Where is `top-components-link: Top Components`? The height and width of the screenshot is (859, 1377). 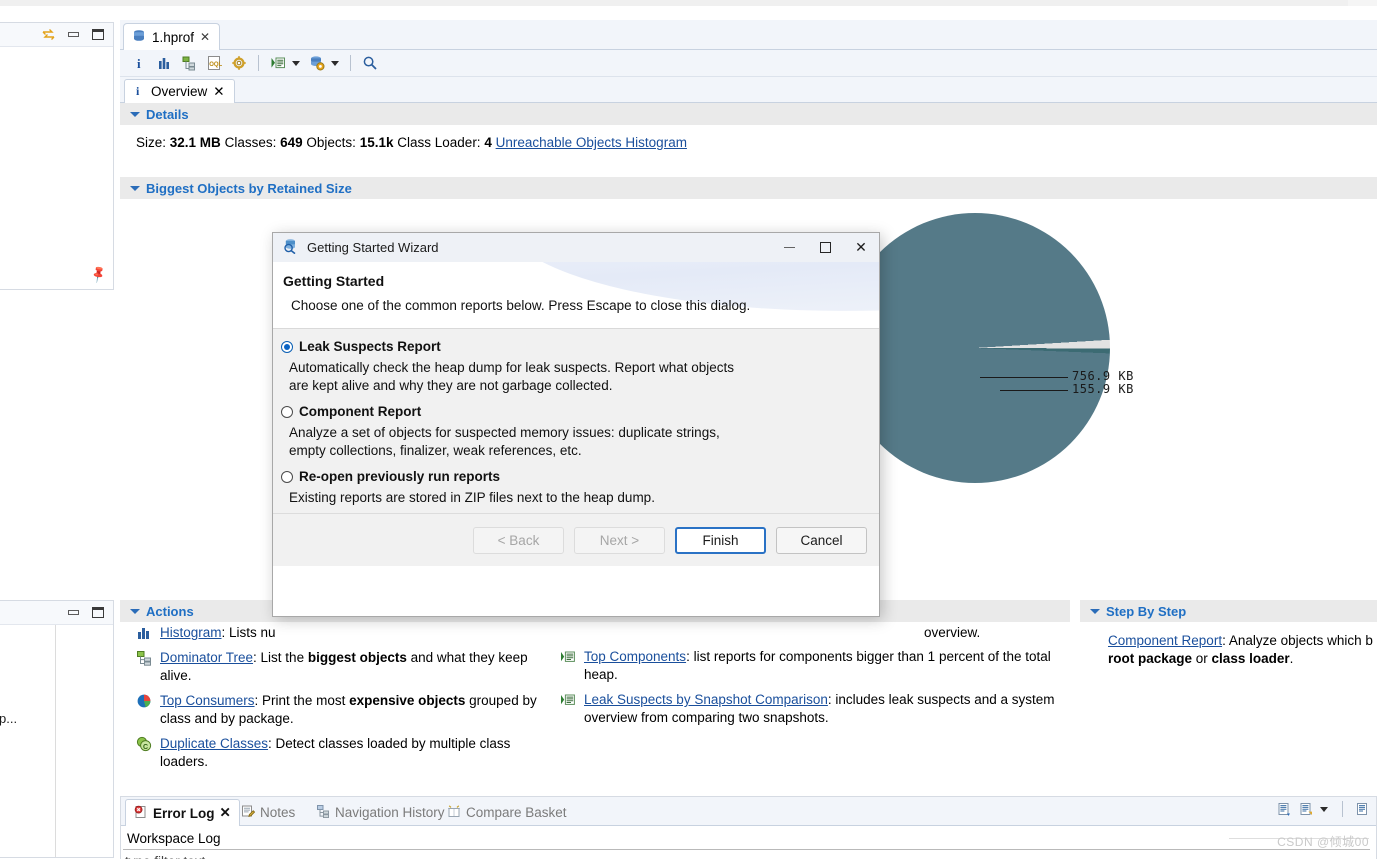
top-components-link: Top Components is located at coordinates (635, 656).